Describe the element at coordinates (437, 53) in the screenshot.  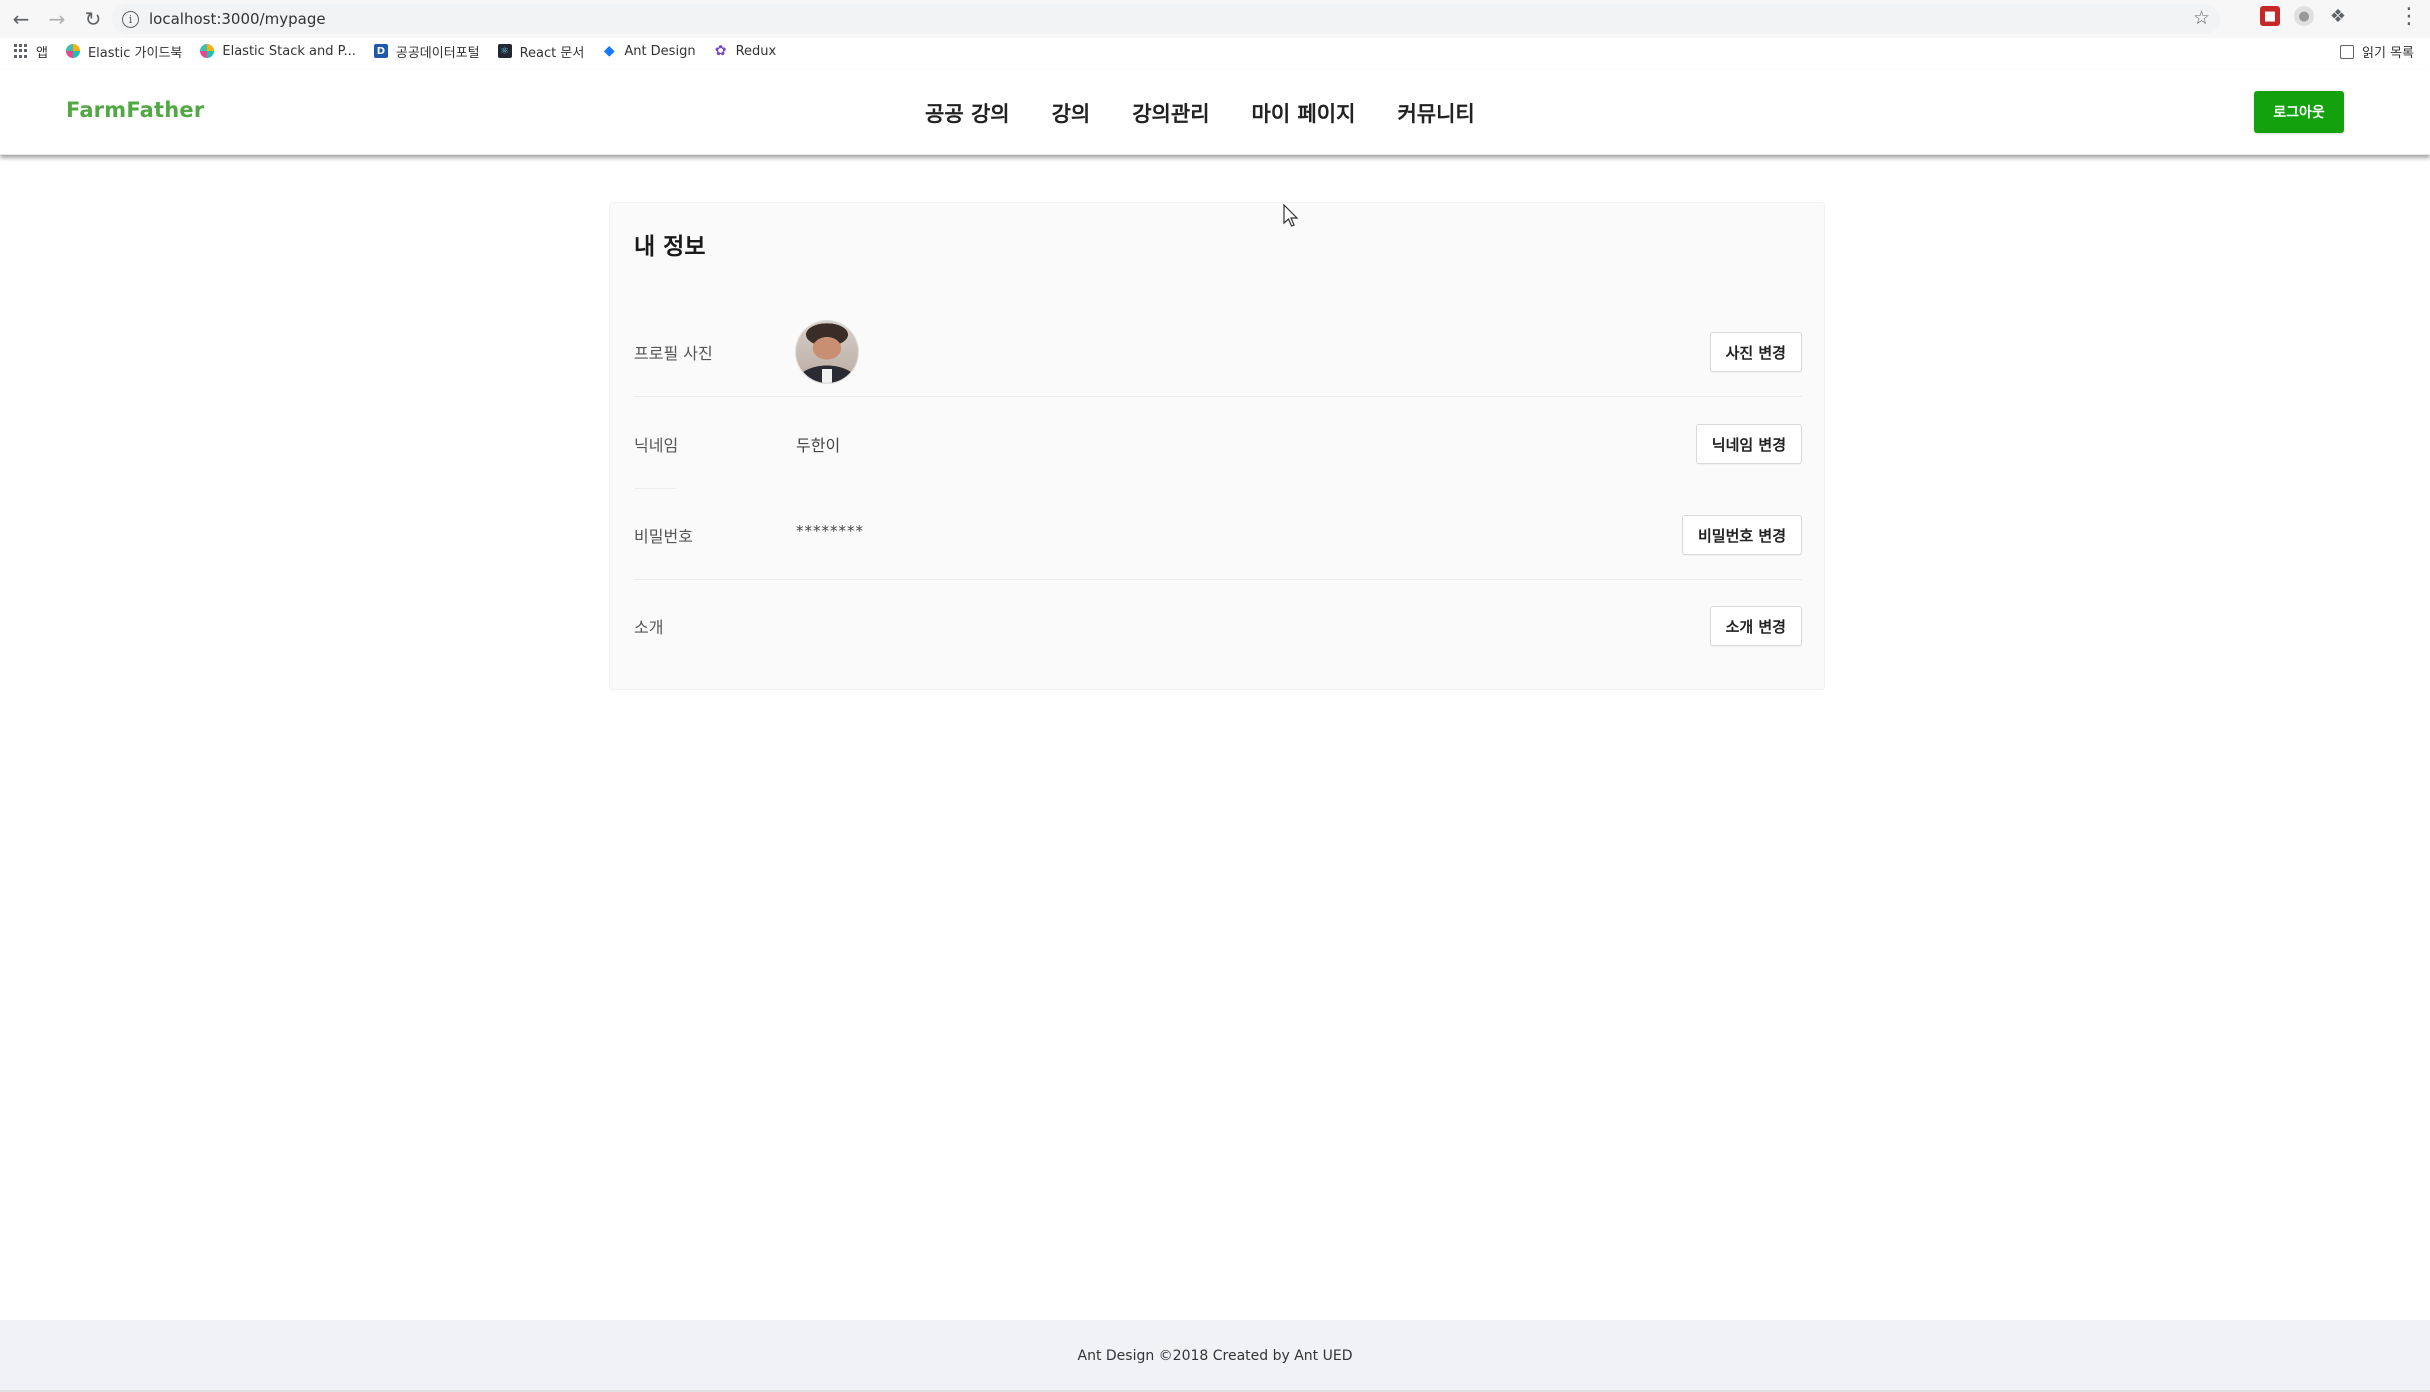
I see `bookmark-label: 공공데이터포털` at that location.